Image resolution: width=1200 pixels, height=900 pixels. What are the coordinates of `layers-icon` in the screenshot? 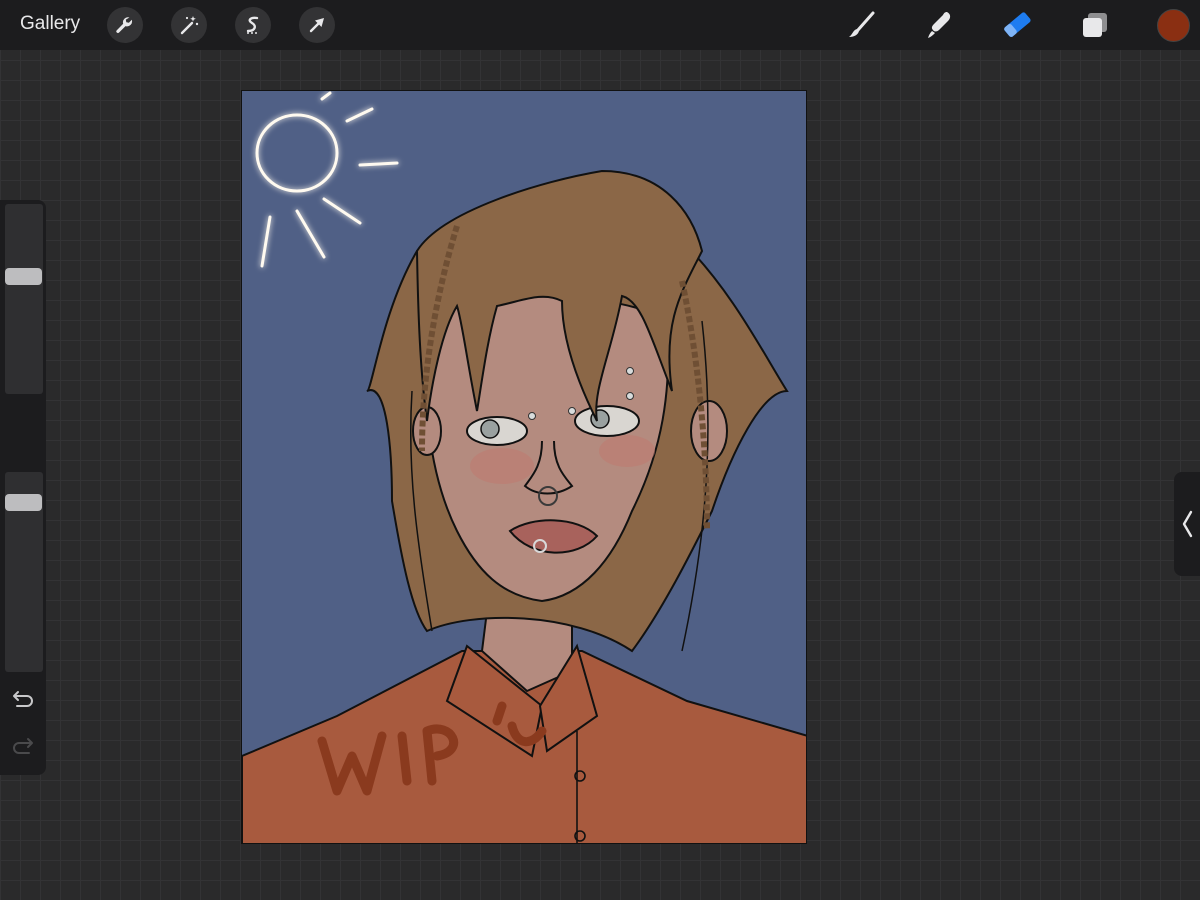 It's located at (1095, 25).